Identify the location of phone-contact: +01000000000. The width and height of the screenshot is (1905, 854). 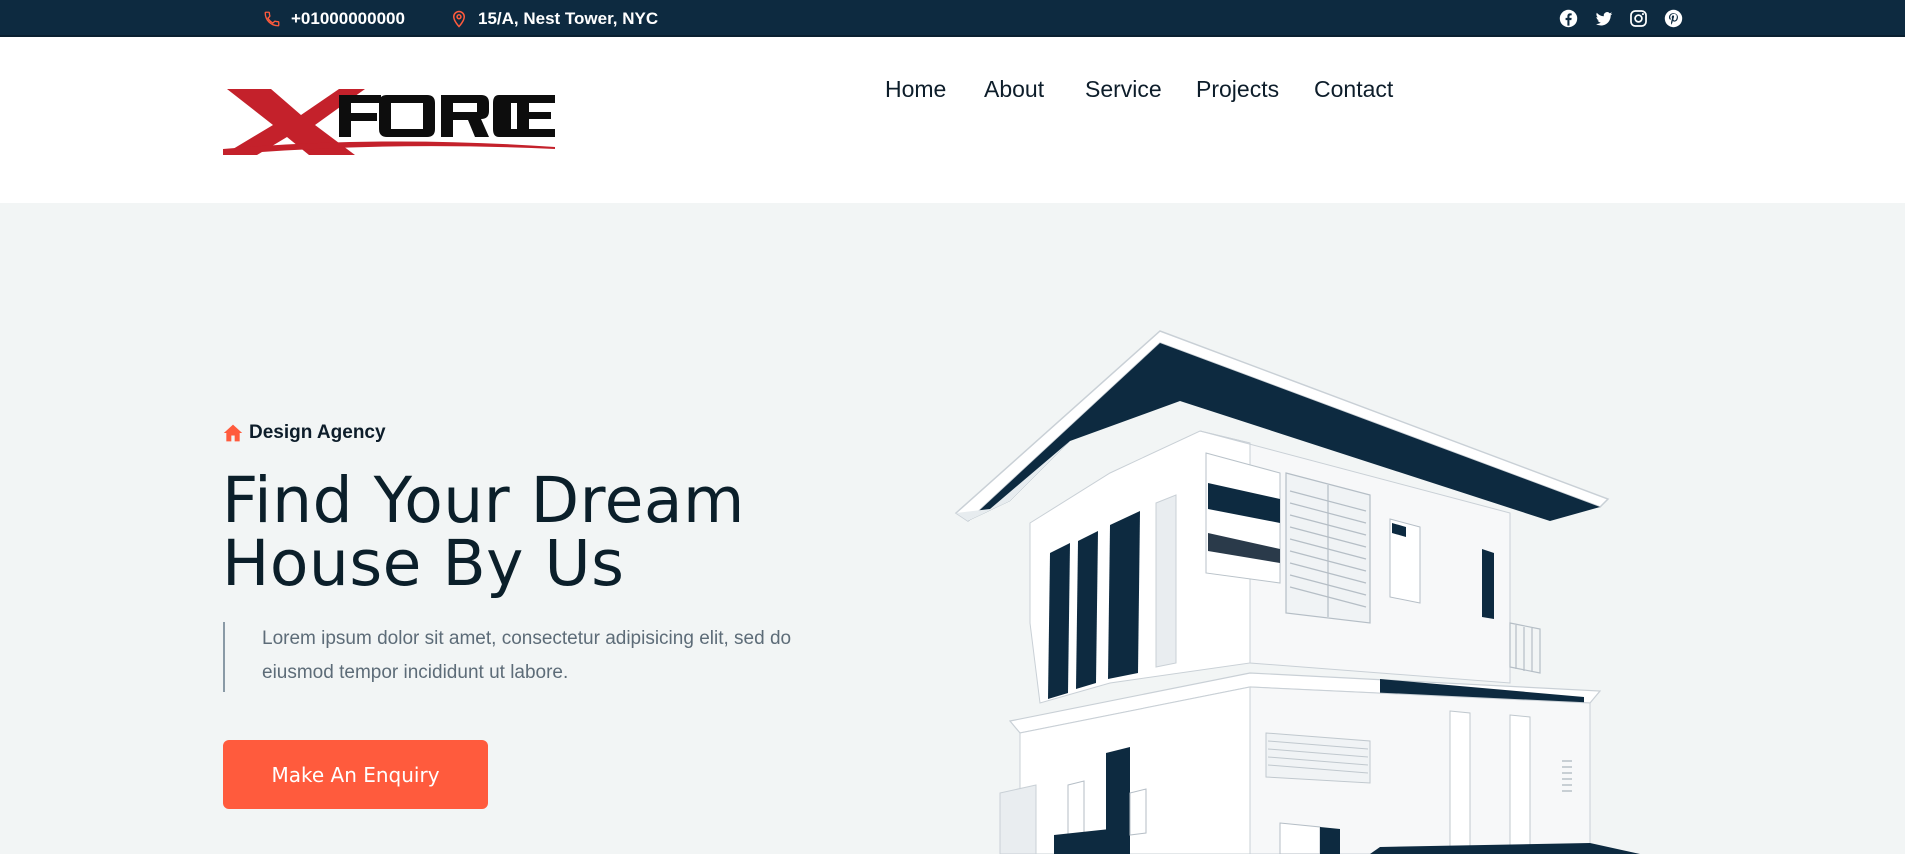
(333, 18).